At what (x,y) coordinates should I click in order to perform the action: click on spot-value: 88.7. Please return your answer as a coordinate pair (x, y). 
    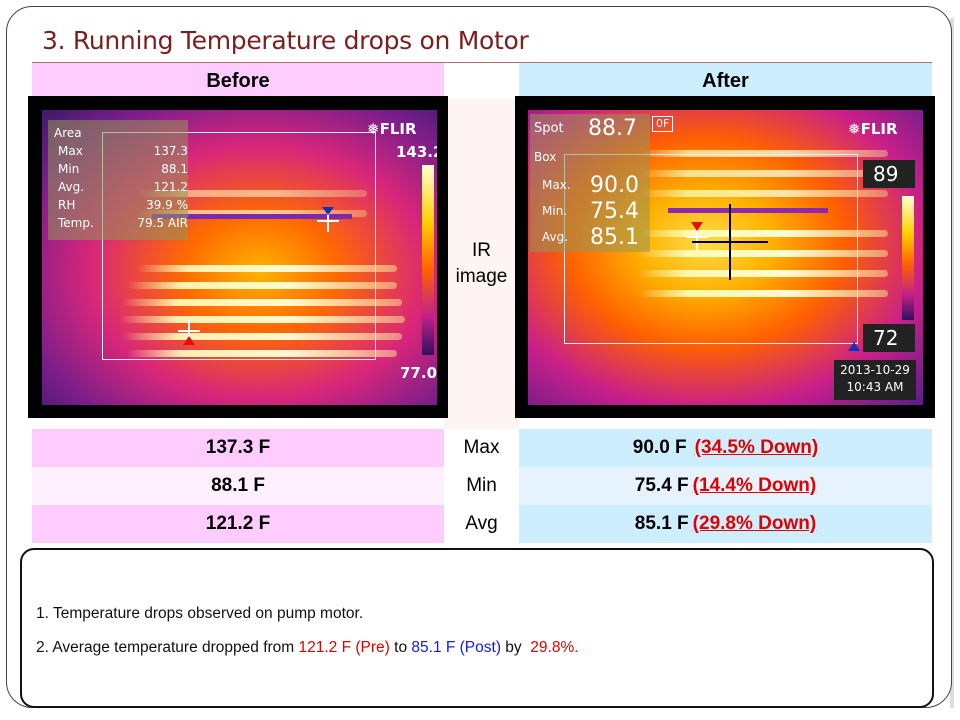
    Looking at the image, I should click on (612, 128).